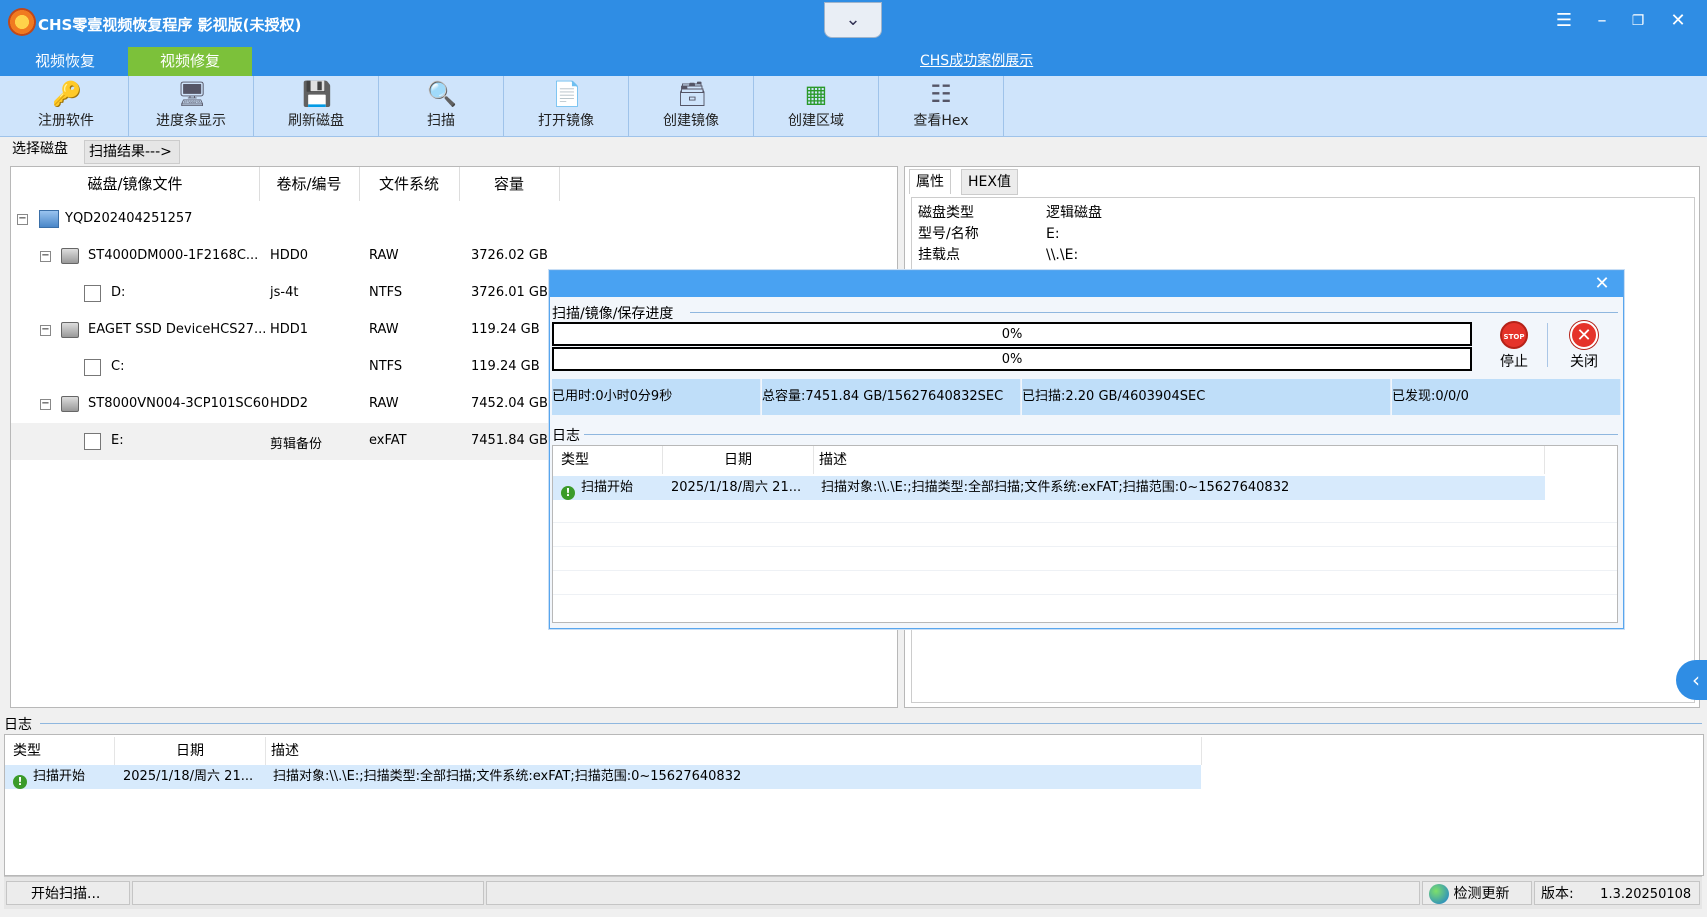 This screenshot has height=917, width=1707. Describe the element at coordinates (1617, 893) in the screenshot. I see `version-info: 版本: 1.3.20250108` at that location.